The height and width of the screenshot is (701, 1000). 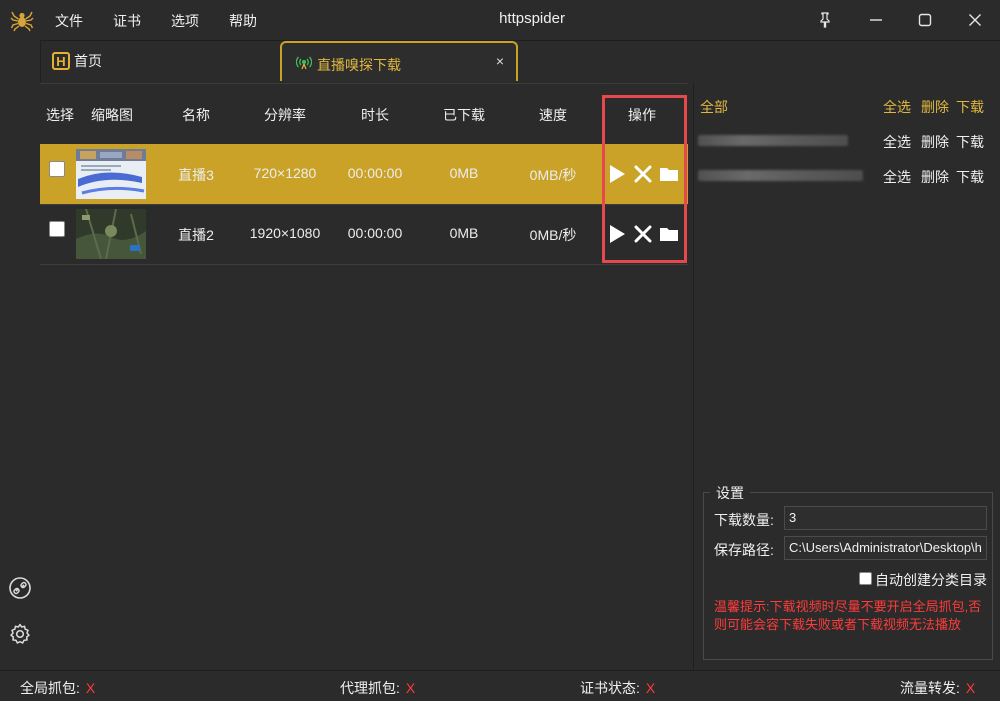 I want to click on tab-live-sniff-download: 直播嗅探下载 ×, so click(x=399, y=61).